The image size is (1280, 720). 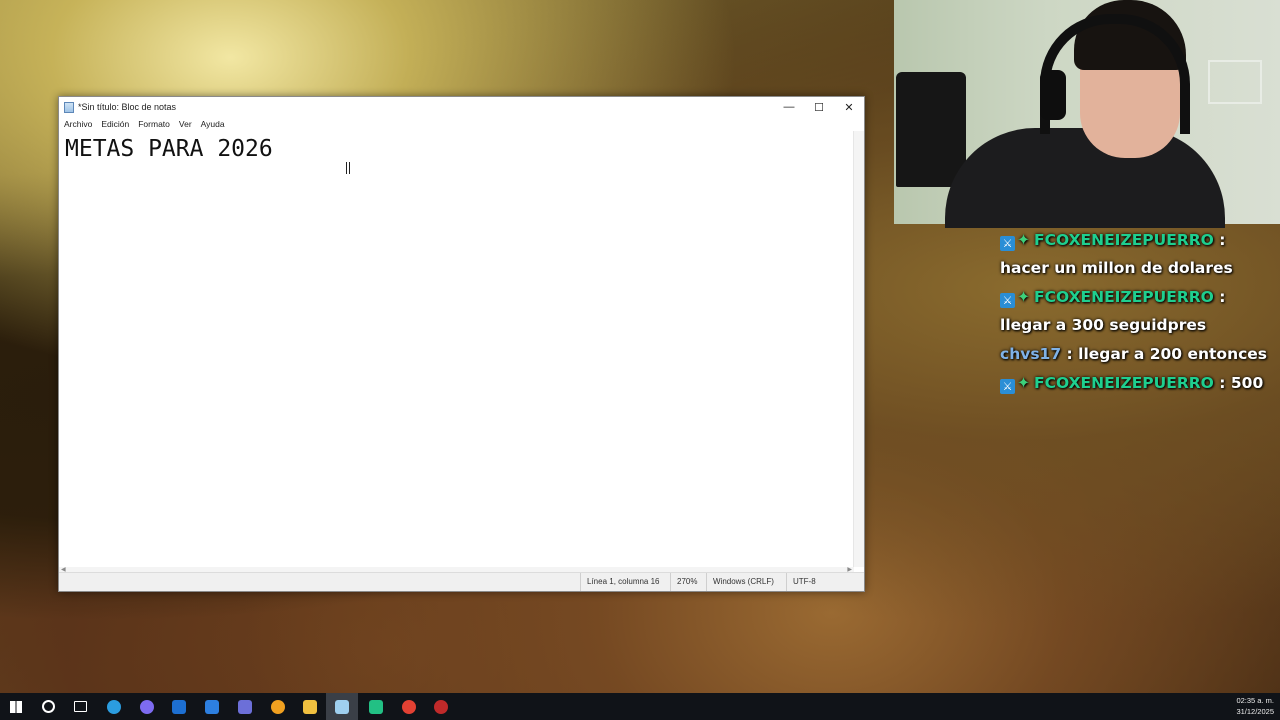 I want to click on green-app-icon, so click(x=376, y=706).